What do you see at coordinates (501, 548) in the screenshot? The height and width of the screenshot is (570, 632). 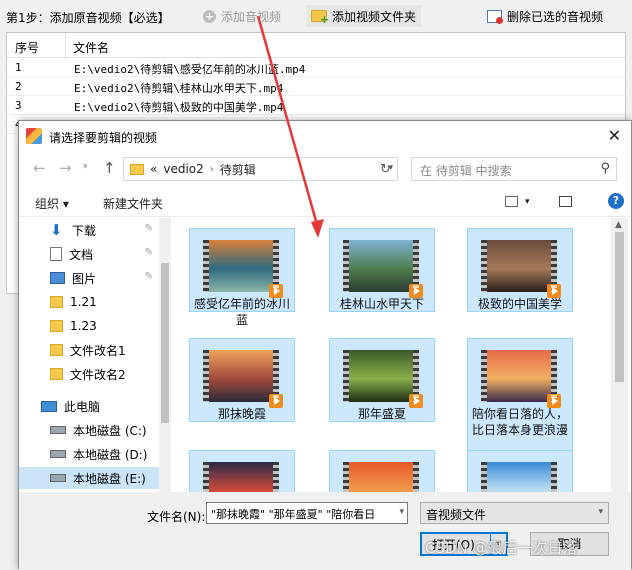 I see `watermark: CSDN @最后一次日落` at bounding box center [501, 548].